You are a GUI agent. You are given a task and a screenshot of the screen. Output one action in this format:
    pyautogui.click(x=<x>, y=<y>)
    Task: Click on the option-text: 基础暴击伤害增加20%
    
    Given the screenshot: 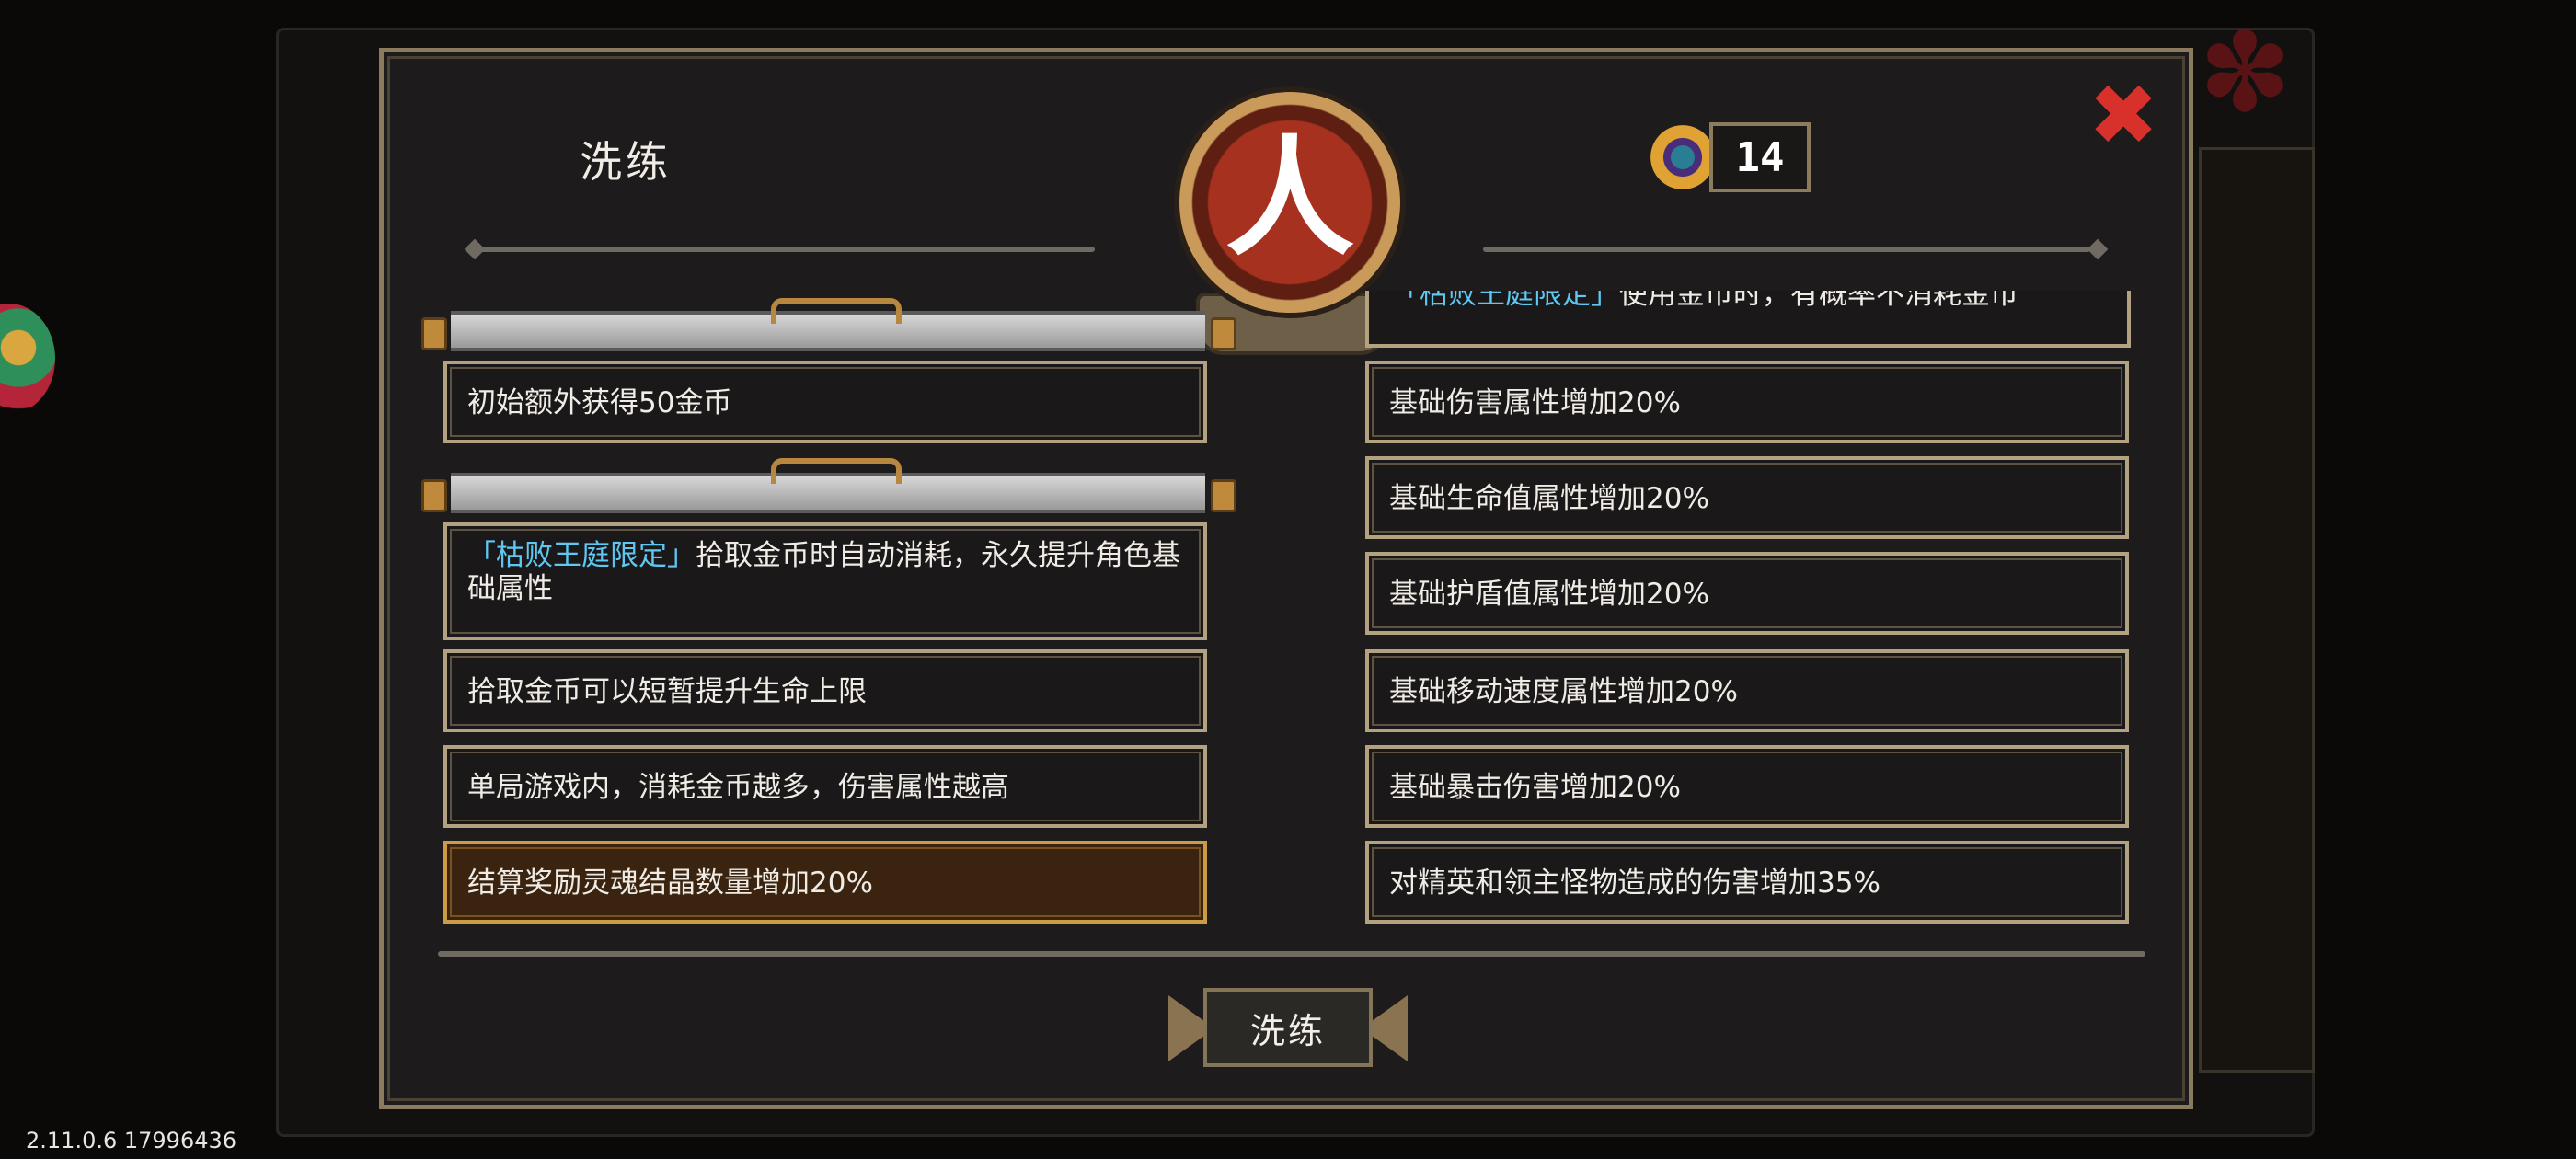 What is the action you would take?
    pyautogui.click(x=1535, y=787)
    